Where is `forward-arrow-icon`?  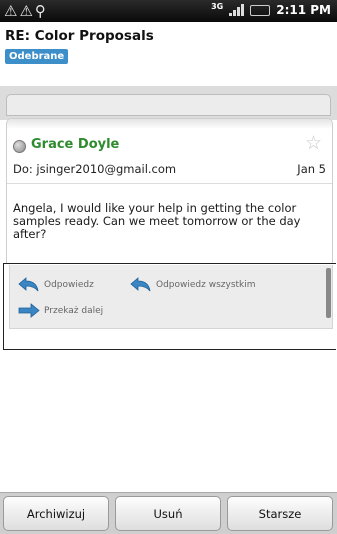 forward-arrow-icon is located at coordinates (29, 310).